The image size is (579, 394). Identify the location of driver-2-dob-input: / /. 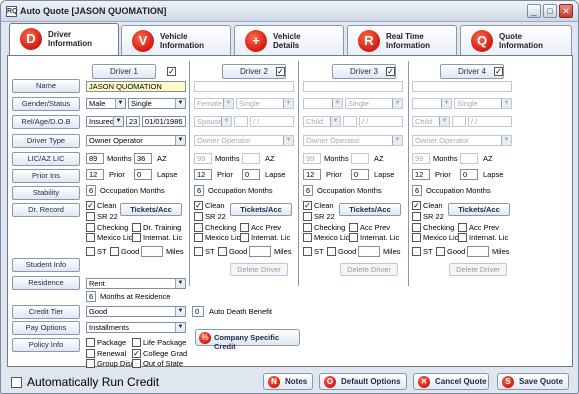
(272, 121).